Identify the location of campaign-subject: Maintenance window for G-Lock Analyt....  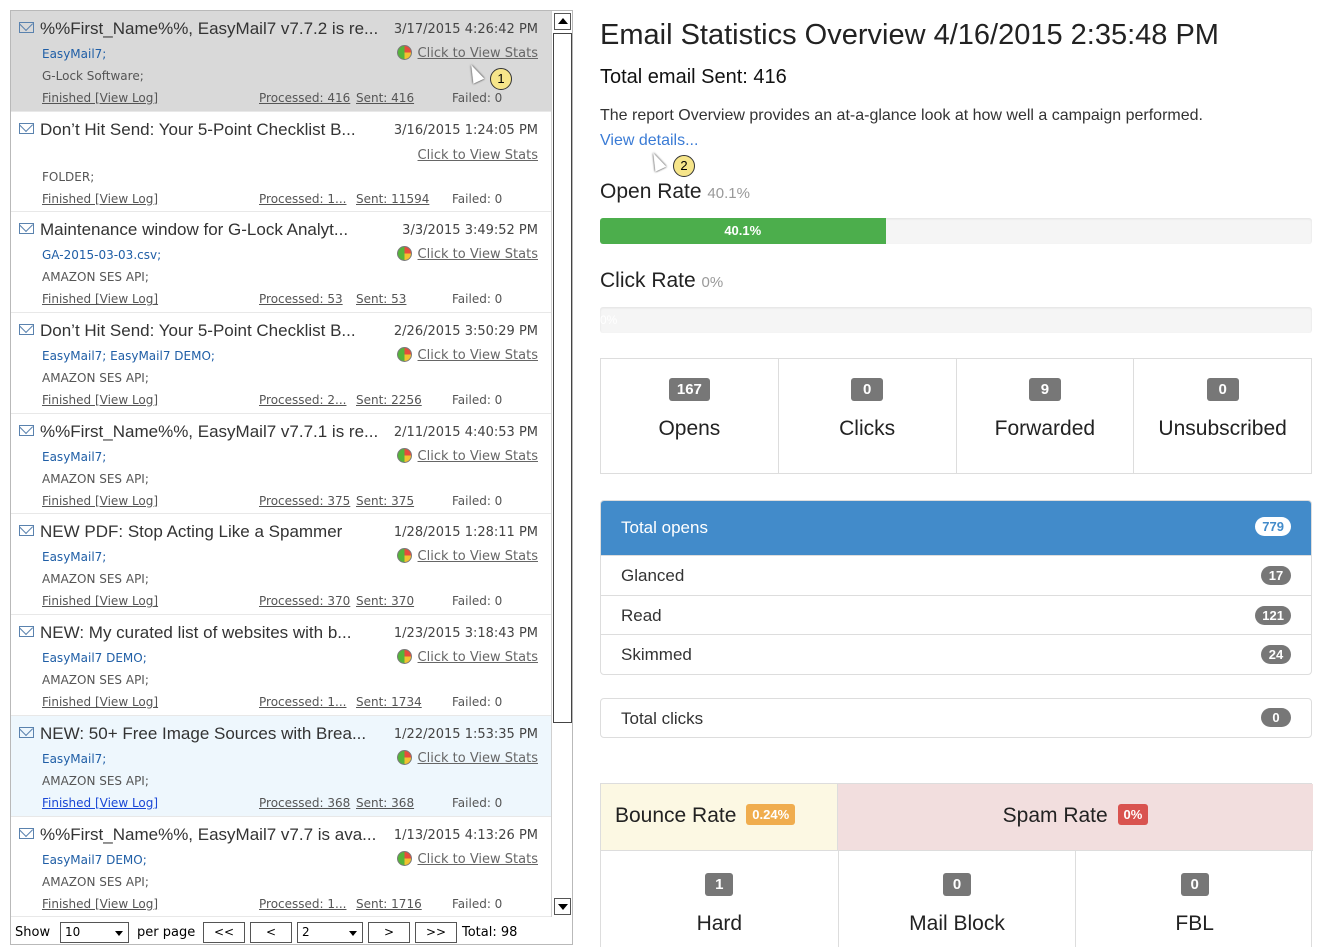
(209, 230).